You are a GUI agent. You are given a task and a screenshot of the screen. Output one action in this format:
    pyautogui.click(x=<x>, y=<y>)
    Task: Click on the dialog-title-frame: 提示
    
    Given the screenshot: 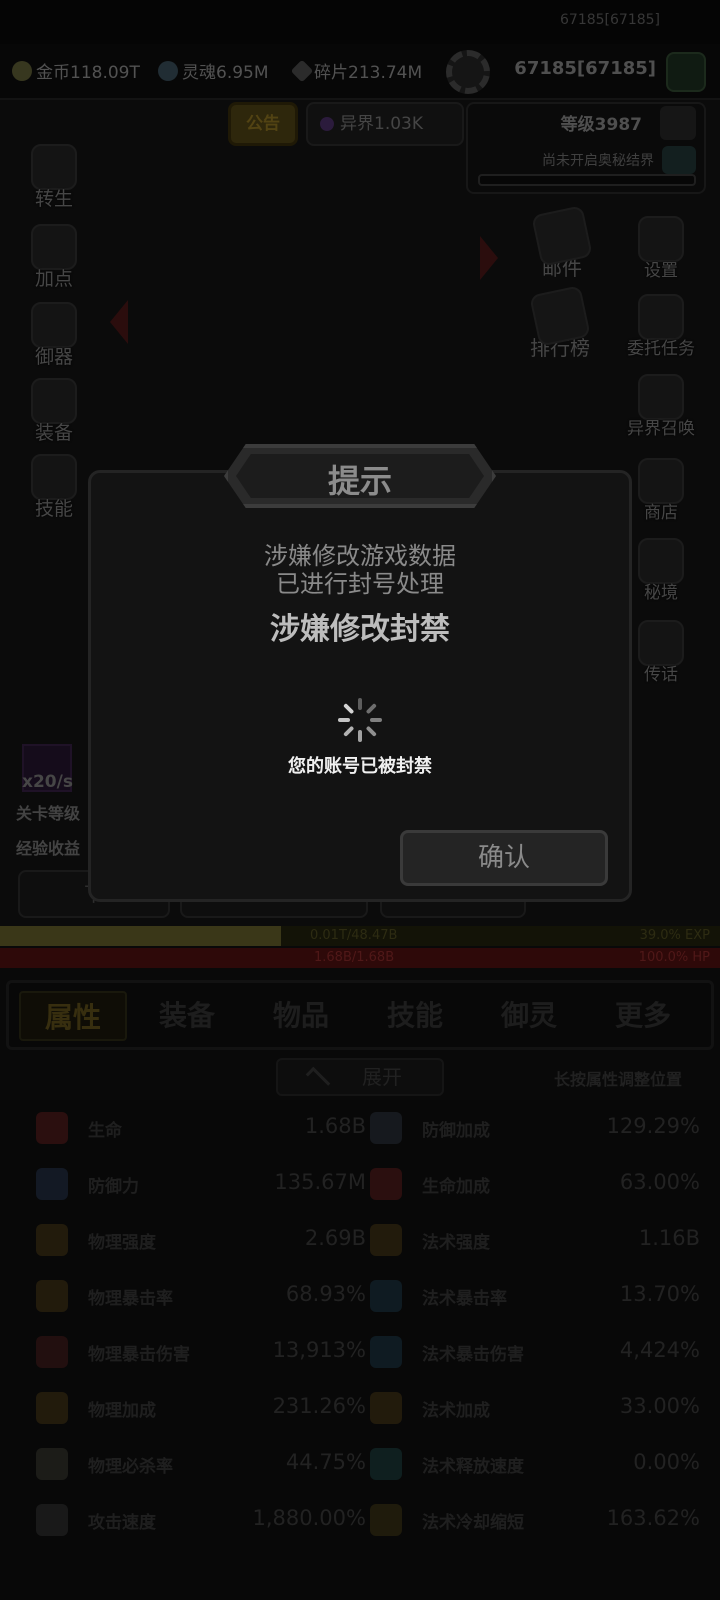 What is the action you would take?
    pyautogui.click(x=360, y=476)
    